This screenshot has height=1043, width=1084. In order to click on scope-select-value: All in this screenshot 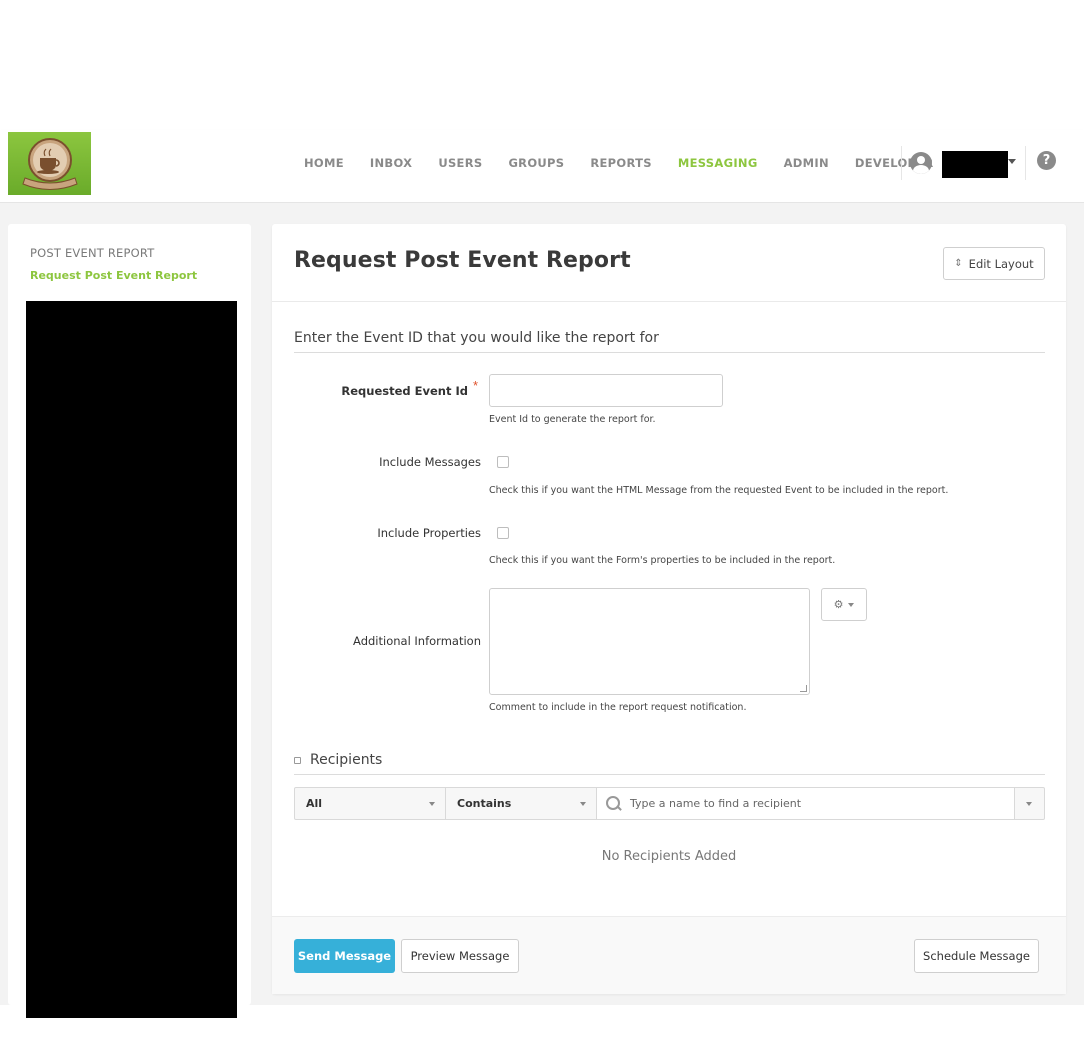, I will do `click(314, 803)`.